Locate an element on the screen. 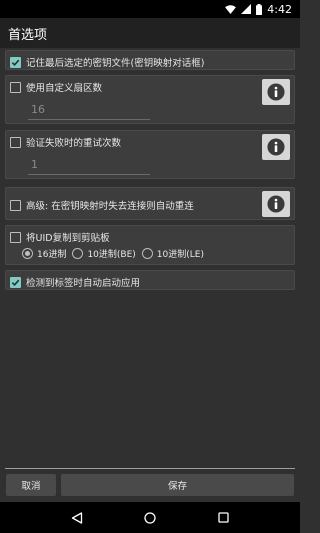  auth-retry-label: 验证失败时的重试次数 is located at coordinates (74, 143).